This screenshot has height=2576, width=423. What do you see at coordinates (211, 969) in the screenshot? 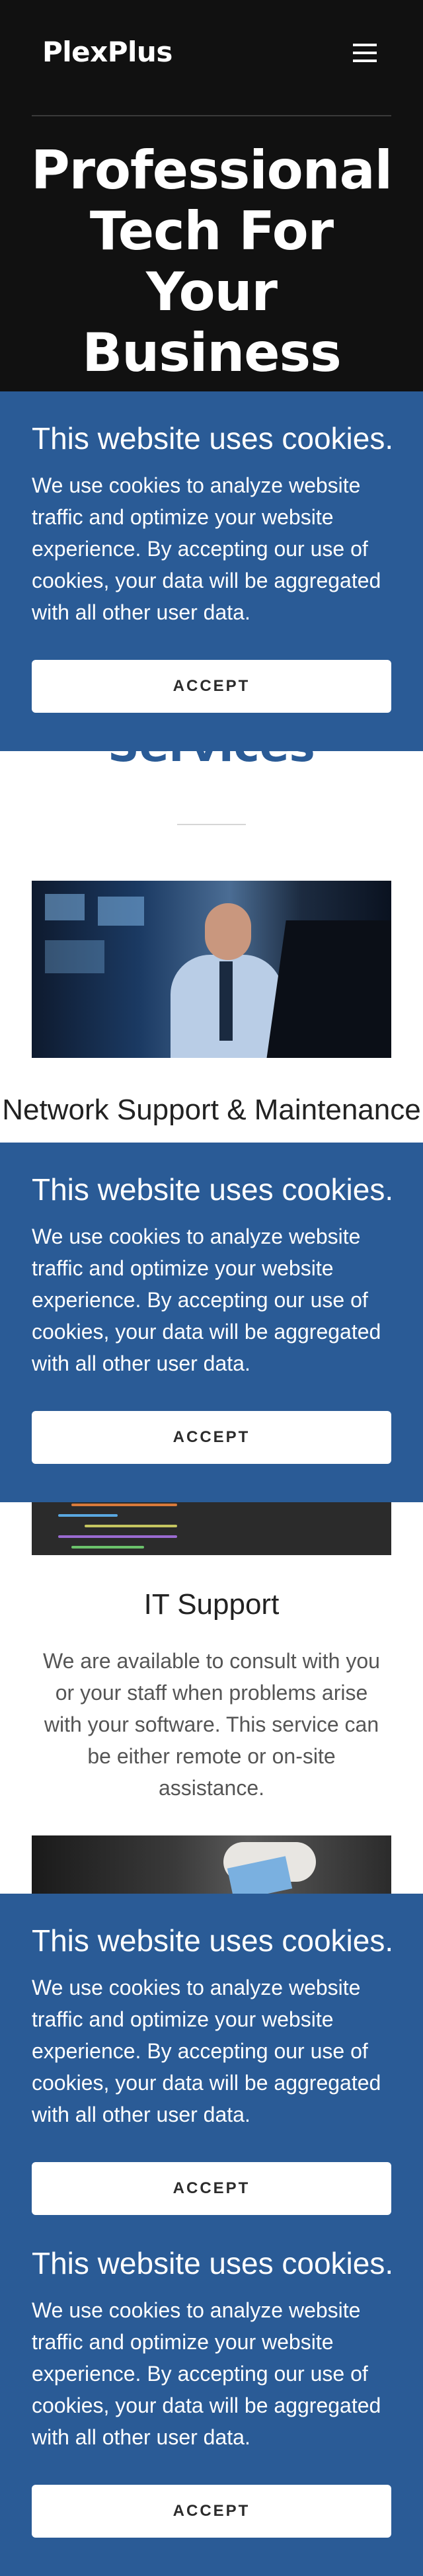
I see `technician-at-computer-photo` at bounding box center [211, 969].